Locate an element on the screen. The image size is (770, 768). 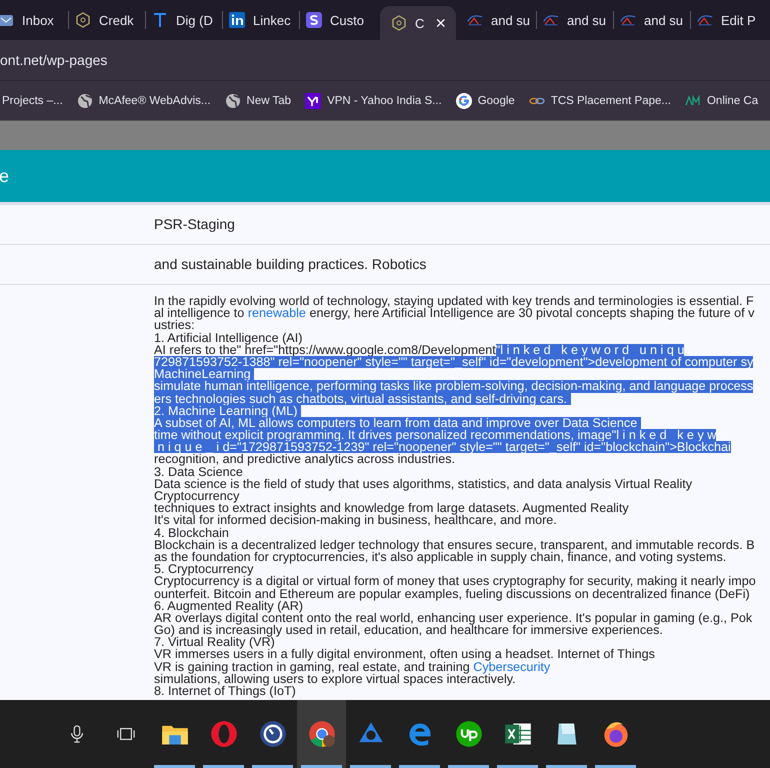
body-text: 5. Cryptocurrency is located at coordinates (204, 569).